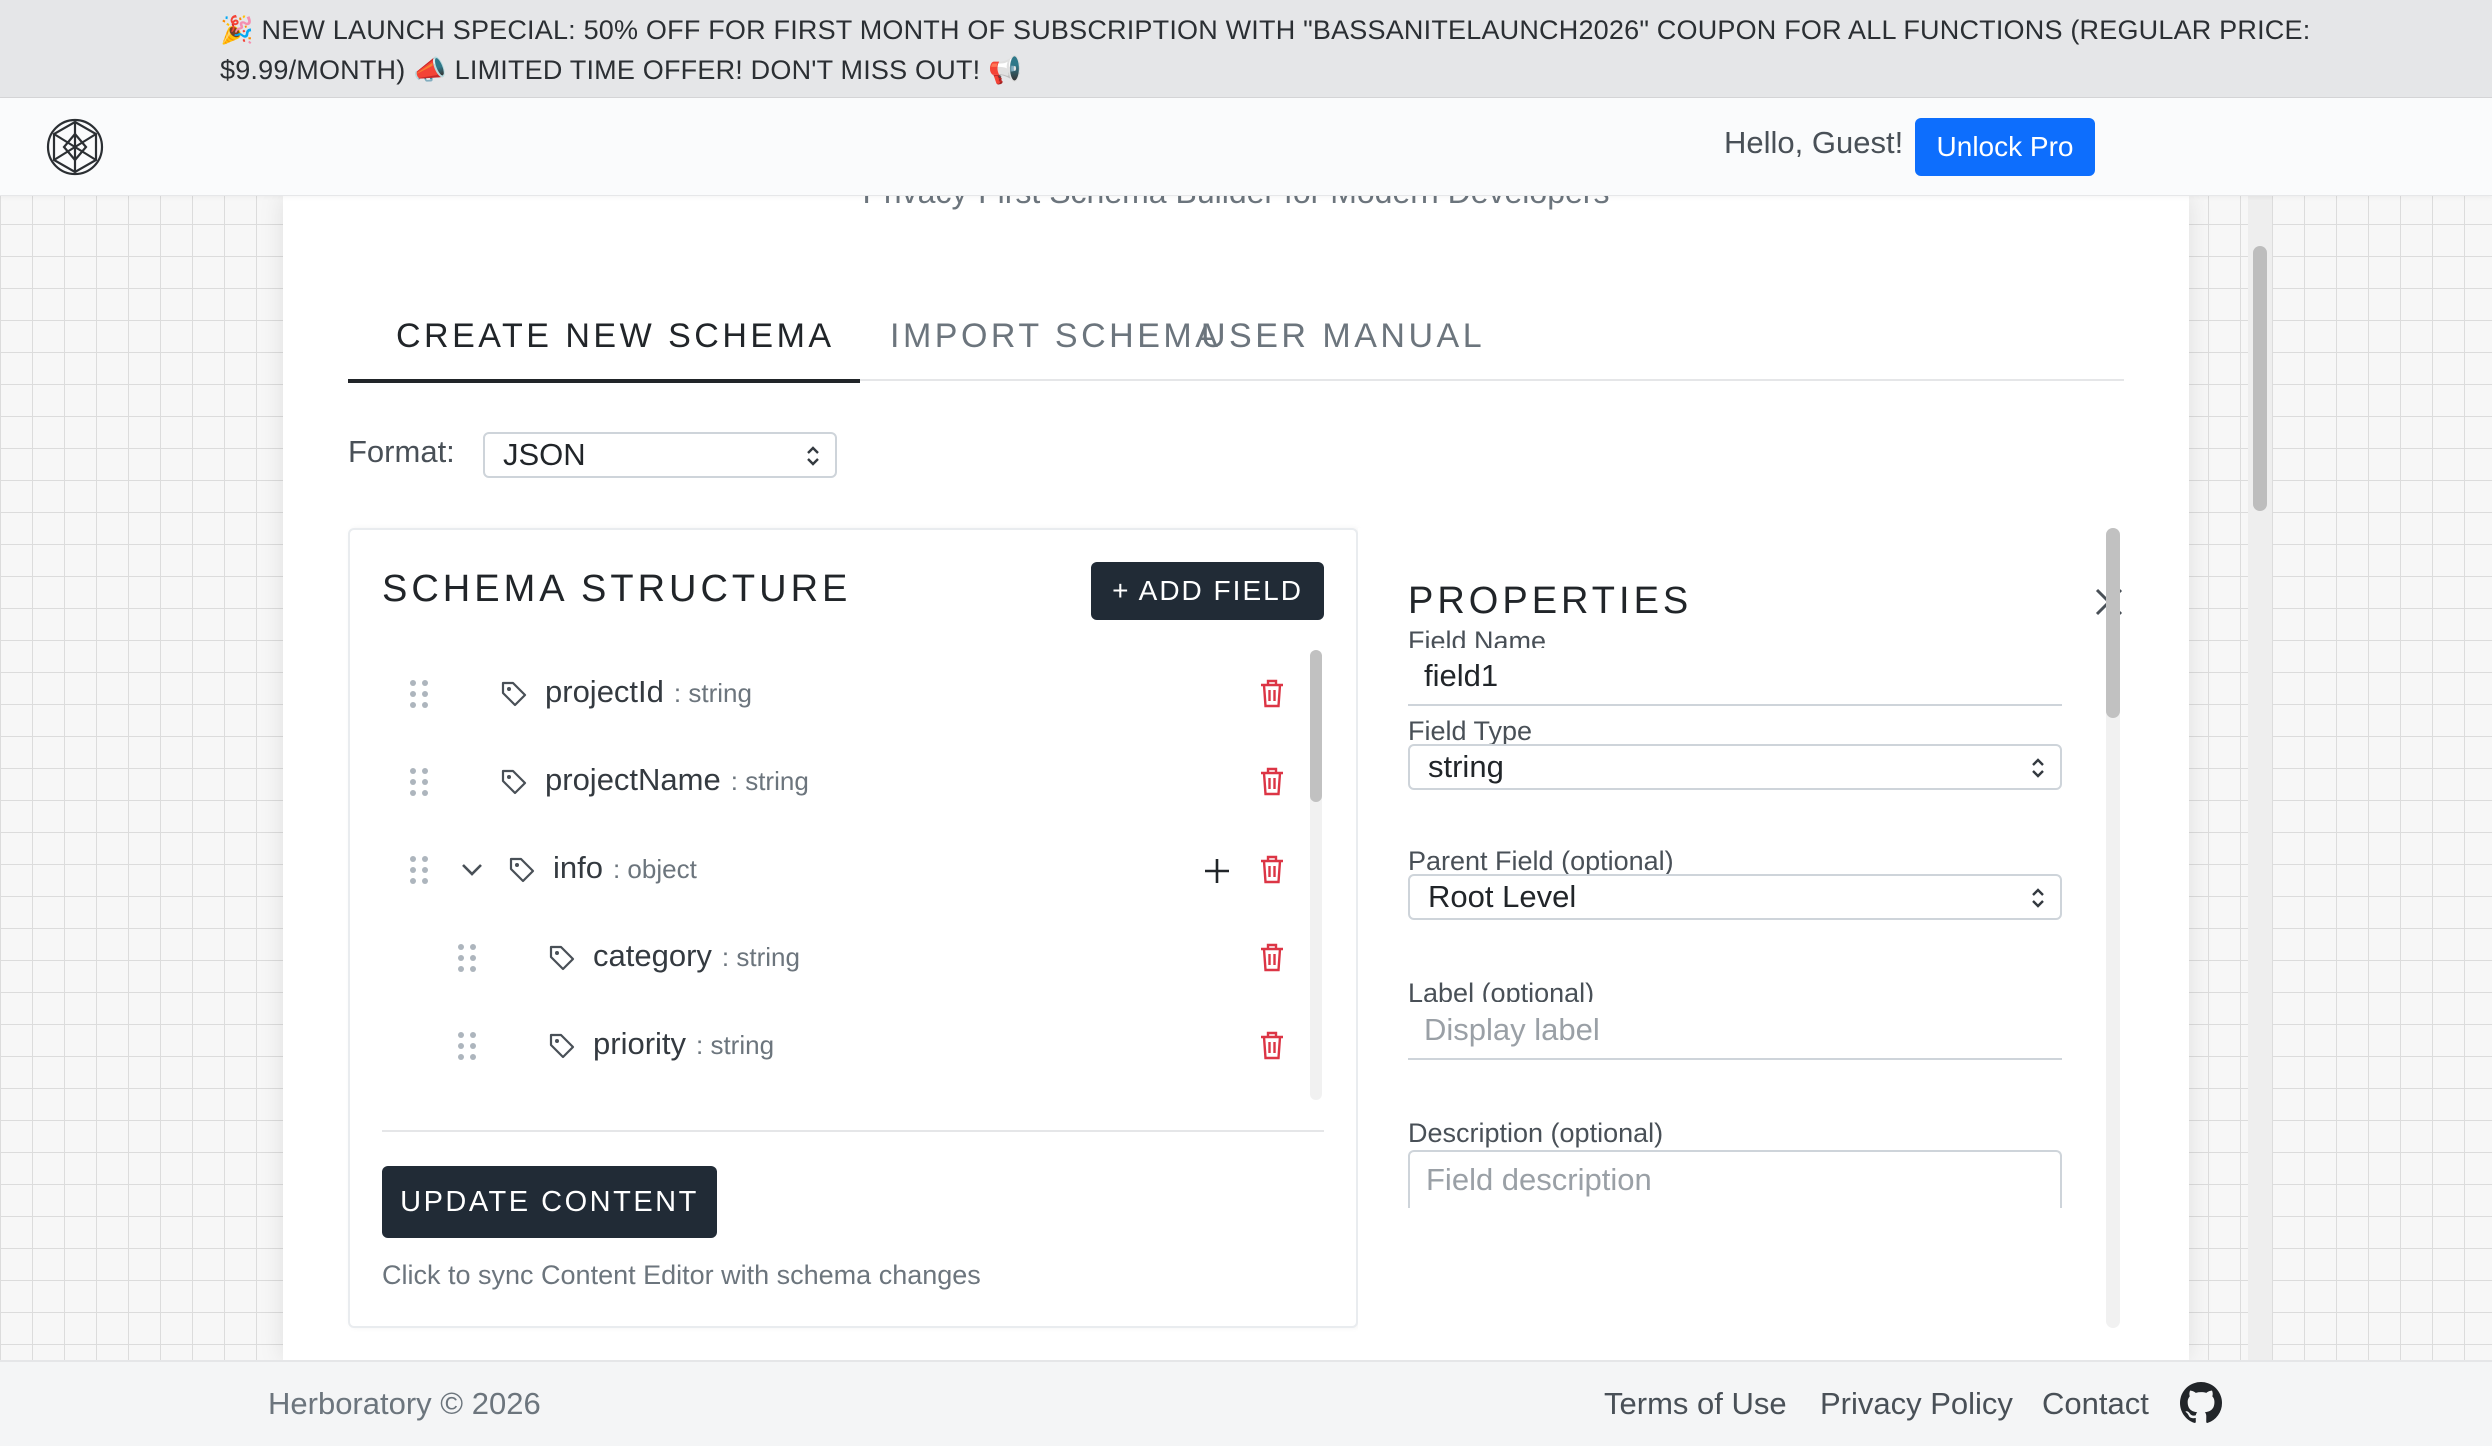 This screenshot has height=1446, width=2492. What do you see at coordinates (2095, 1404) in the screenshot?
I see `contact-link: Contact` at bounding box center [2095, 1404].